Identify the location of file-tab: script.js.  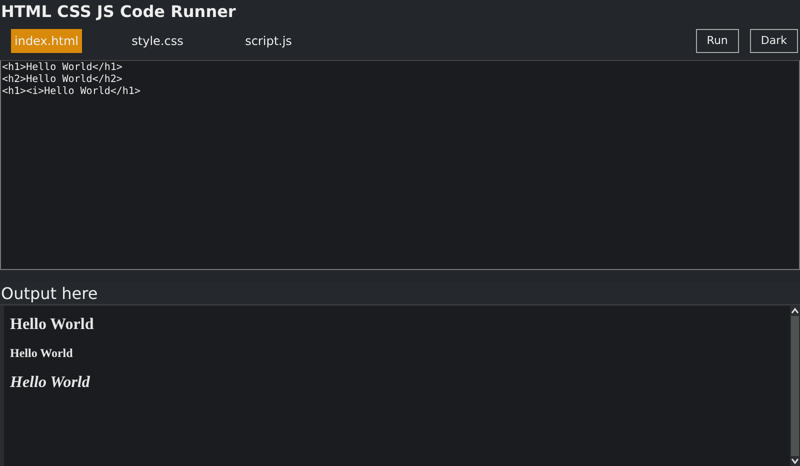
(268, 40).